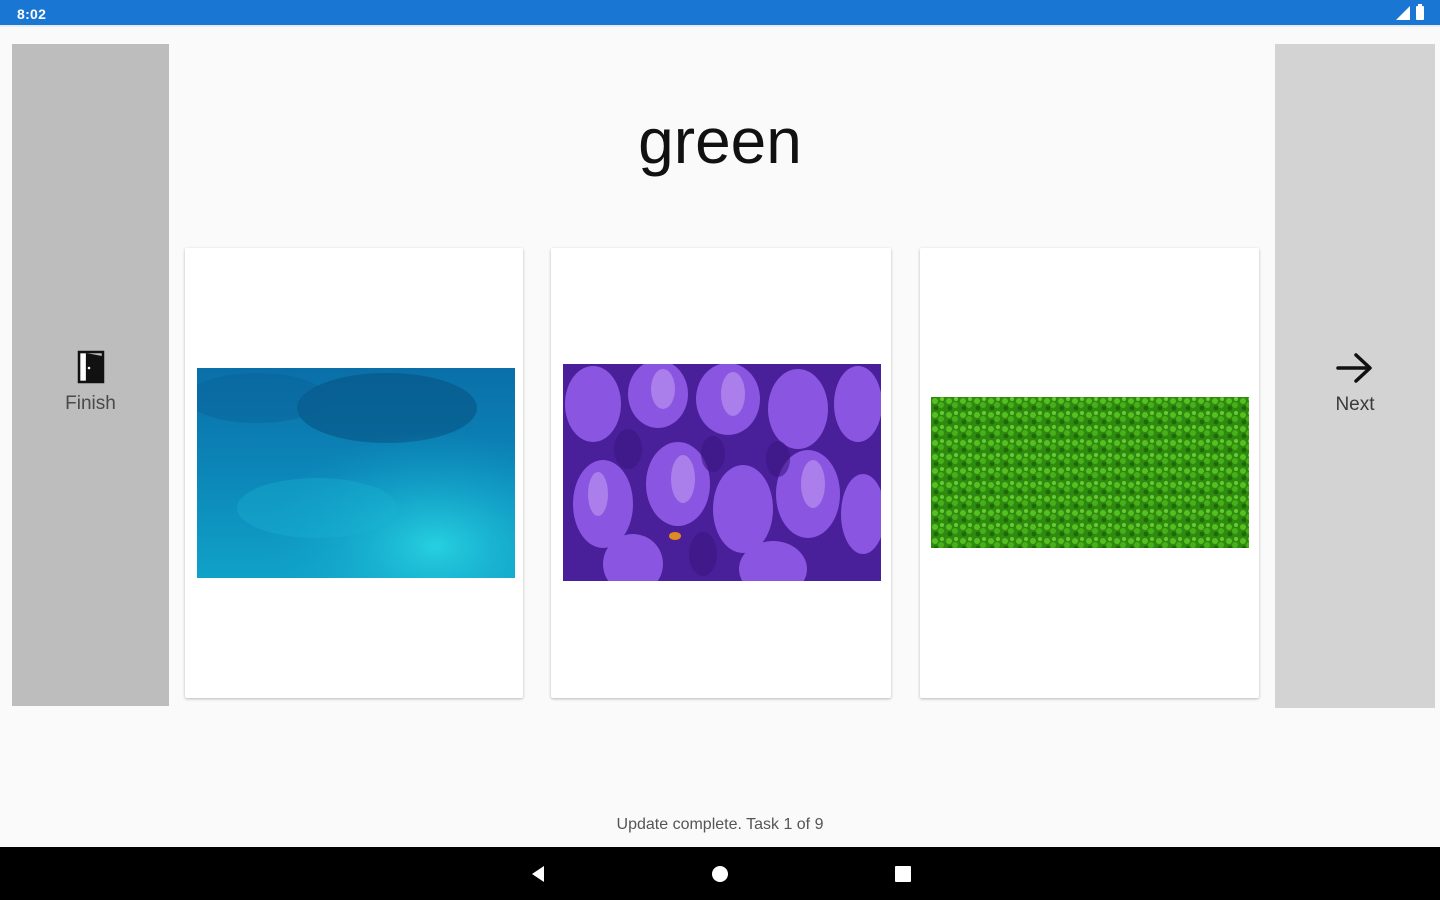  I want to click on status-bar: 8:02, so click(720, 13).